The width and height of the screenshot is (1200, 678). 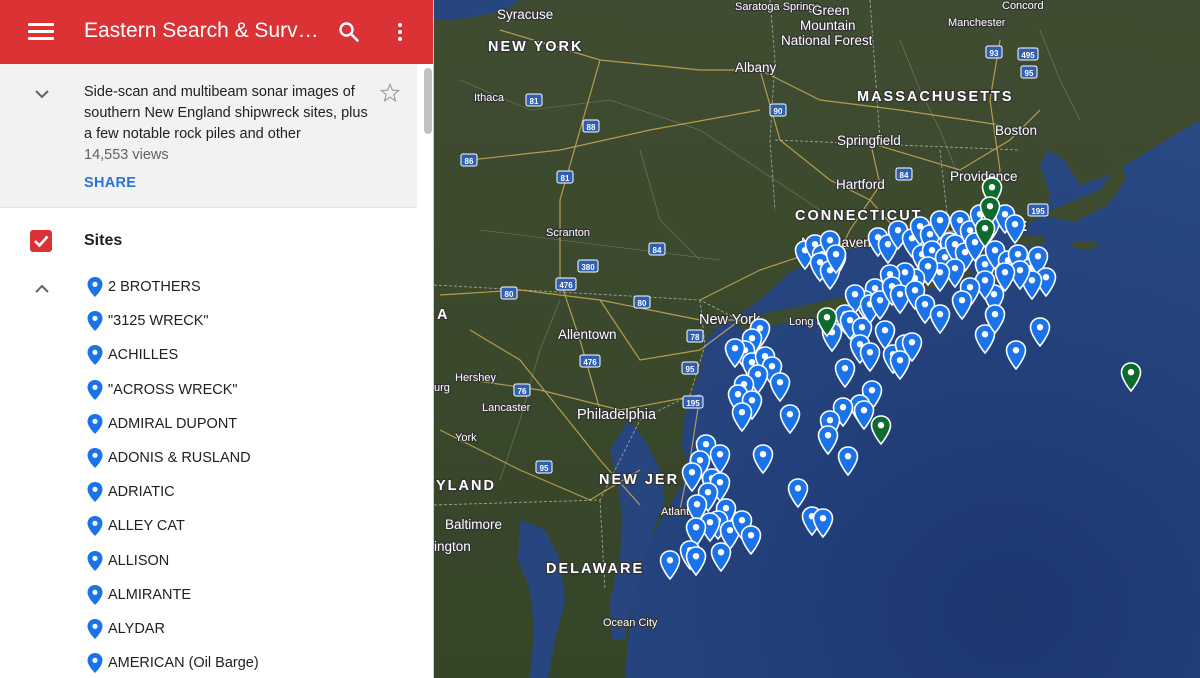 I want to click on more-vert-icon, so click(x=400, y=32).